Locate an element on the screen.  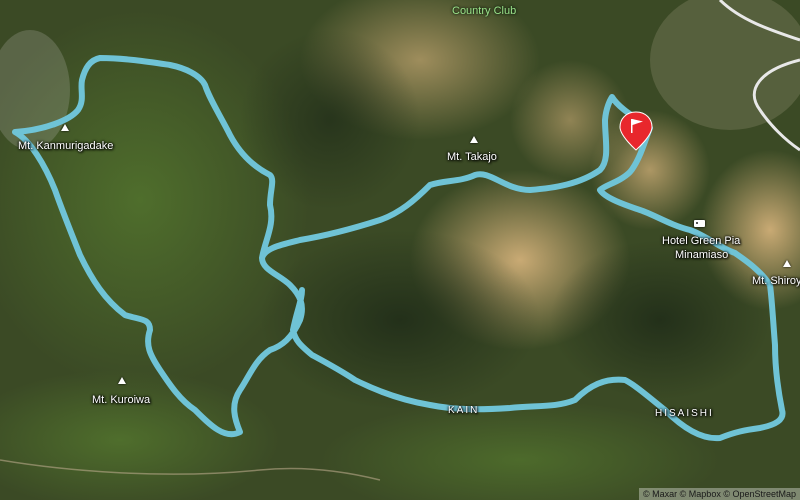
peak-label-shiroy: Mt. Shiroy is located at coordinates (776, 281).